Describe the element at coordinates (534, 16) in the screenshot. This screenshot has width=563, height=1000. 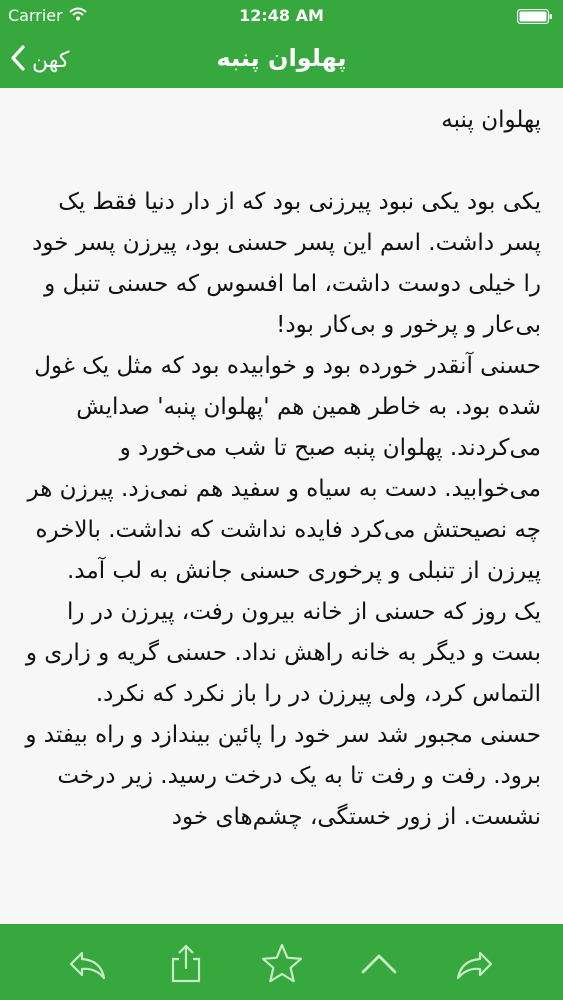
I see `battery-icon` at that location.